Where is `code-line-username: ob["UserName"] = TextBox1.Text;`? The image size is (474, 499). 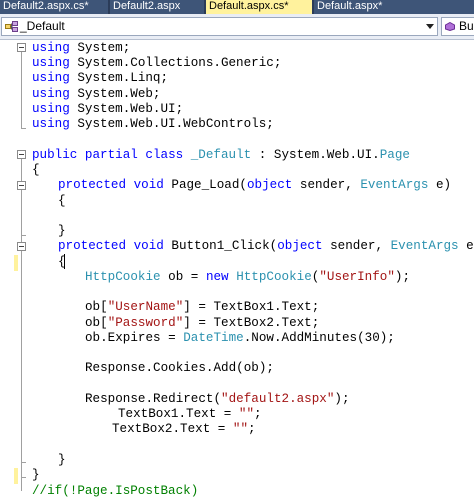 code-line-username: ob["UserName"] = TextBox1.Text; is located at coordinates (202, 307).